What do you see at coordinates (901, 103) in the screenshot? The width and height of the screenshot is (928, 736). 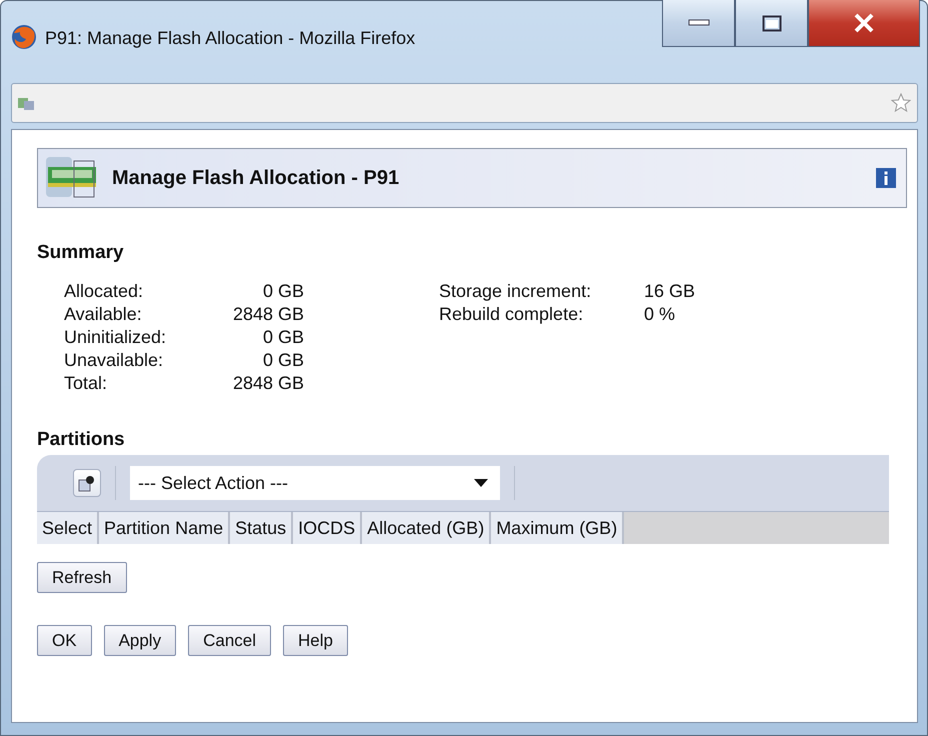 I see `star-icon` at bounding box center [901, 103].